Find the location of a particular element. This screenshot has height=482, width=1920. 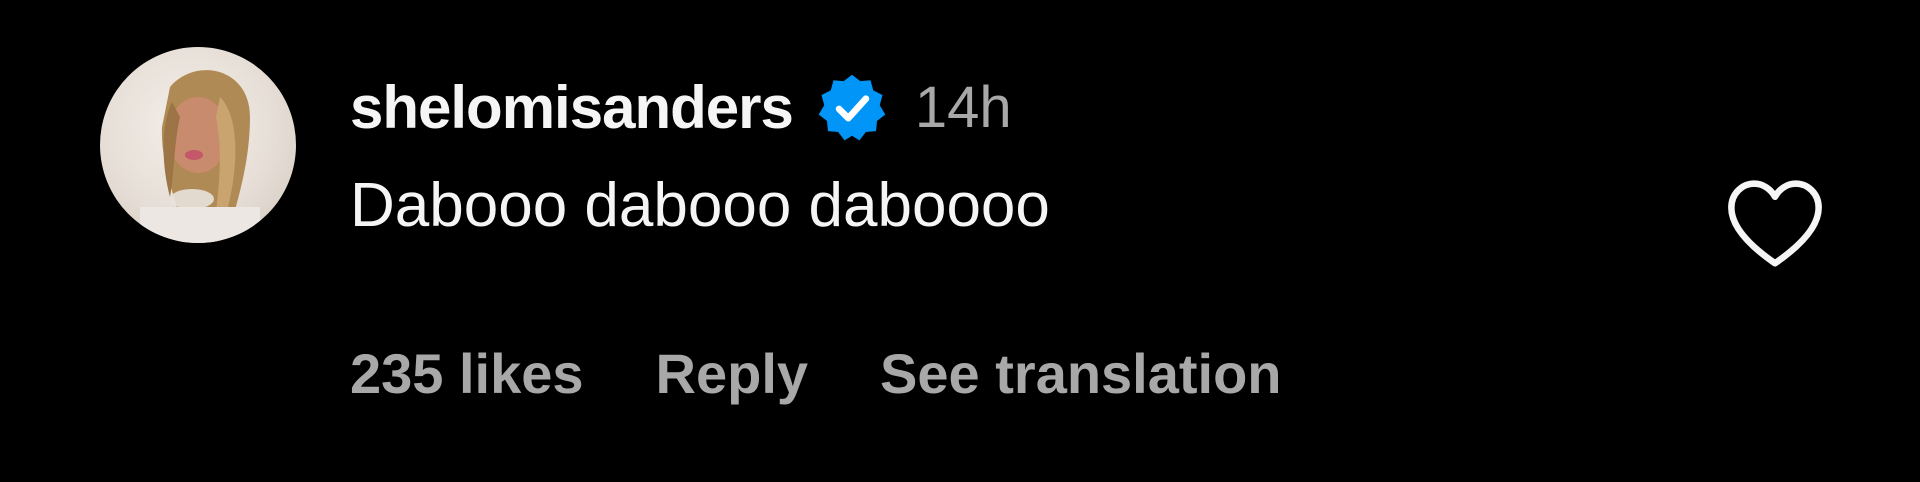

avatar-photo is located at coordinates (200, 156).